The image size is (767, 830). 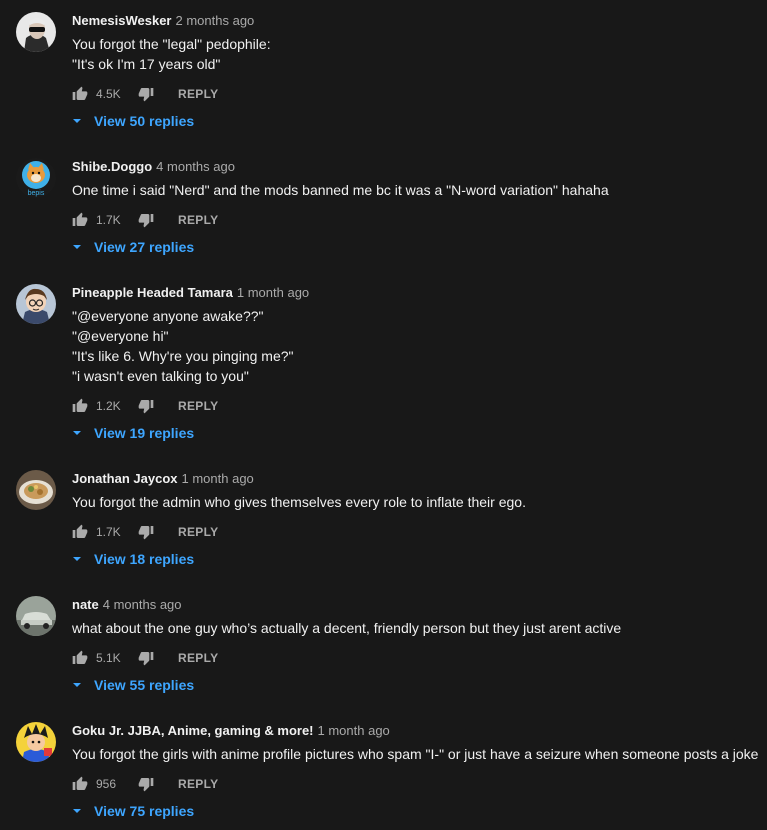 What do you see at coordinates (168, 316) in the screenshot?
I see `comment-text-line: "@everyone anyone awake??"` at bounding box center [168, 316].